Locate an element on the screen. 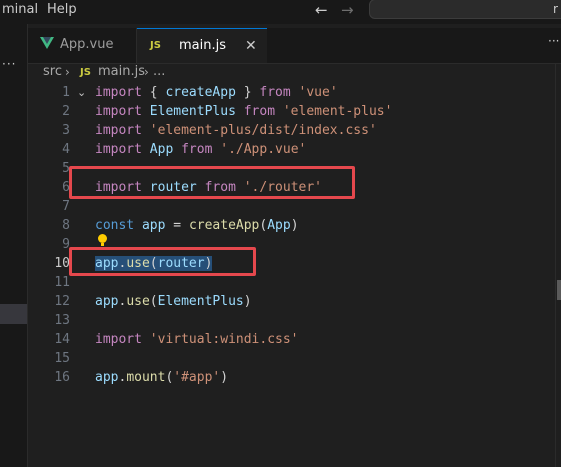 The image size is (561, 467). line-number: 14 is located at coordinates (62, 339).